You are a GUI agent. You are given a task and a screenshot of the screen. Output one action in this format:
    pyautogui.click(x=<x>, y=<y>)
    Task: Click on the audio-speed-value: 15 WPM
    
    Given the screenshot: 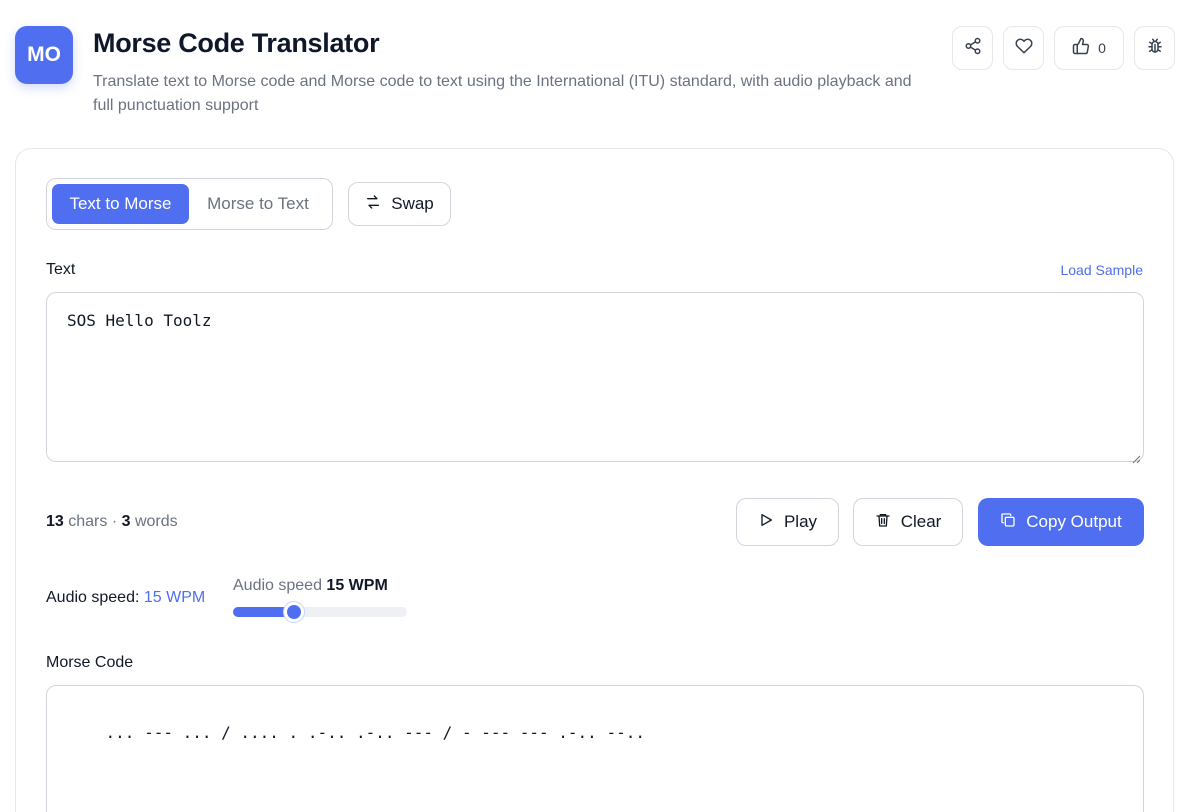 What is the action you would take?
    pyautogui.click(x=174, y=597)
    